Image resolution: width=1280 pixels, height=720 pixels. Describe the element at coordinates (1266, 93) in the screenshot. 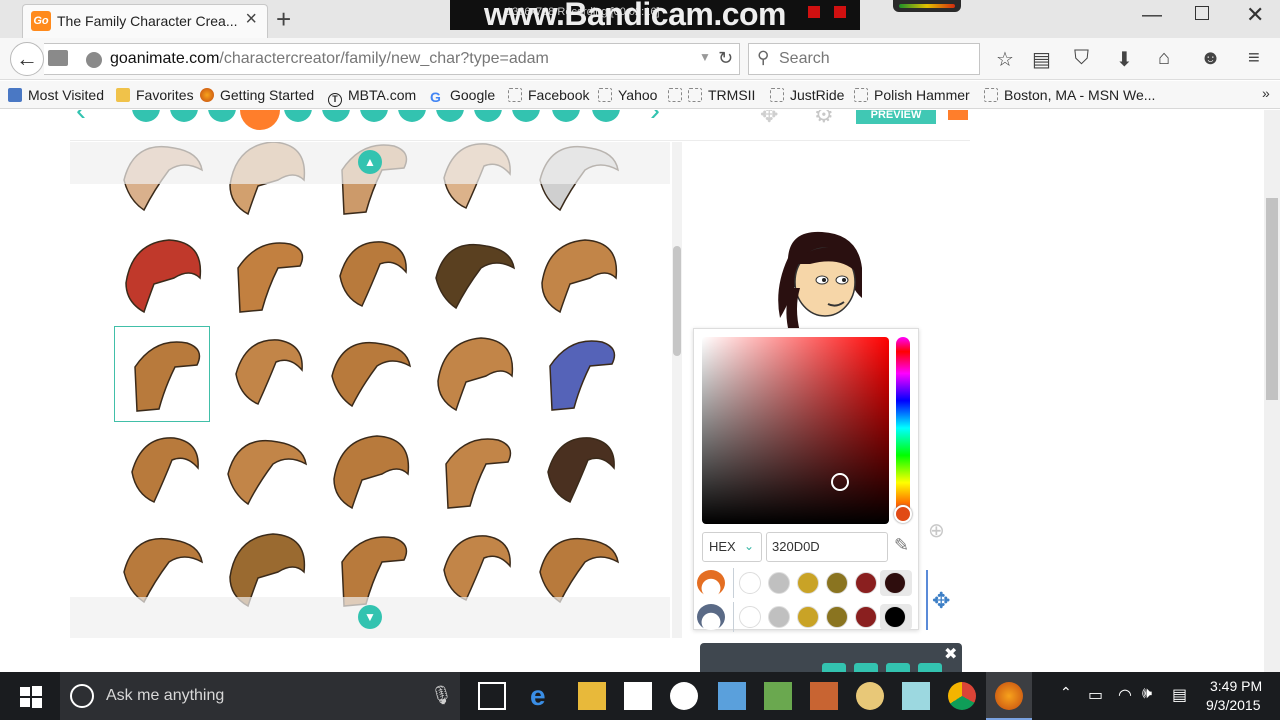

I see `bookmarks-overflow-icon: »` at that location.